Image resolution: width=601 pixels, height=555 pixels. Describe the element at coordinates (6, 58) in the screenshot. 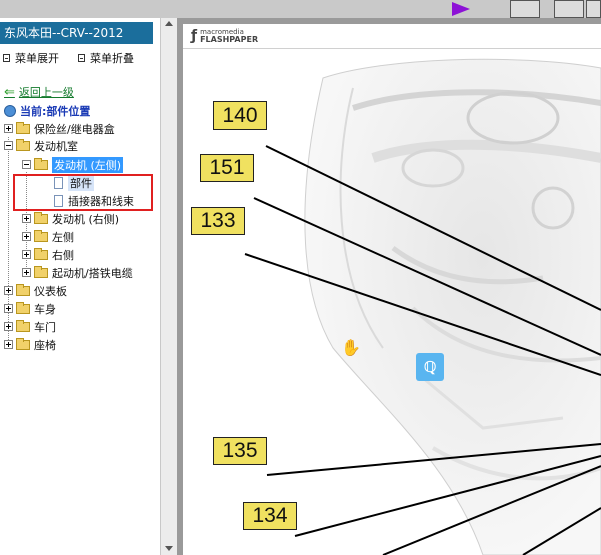

I see `expand-icon` at that location.